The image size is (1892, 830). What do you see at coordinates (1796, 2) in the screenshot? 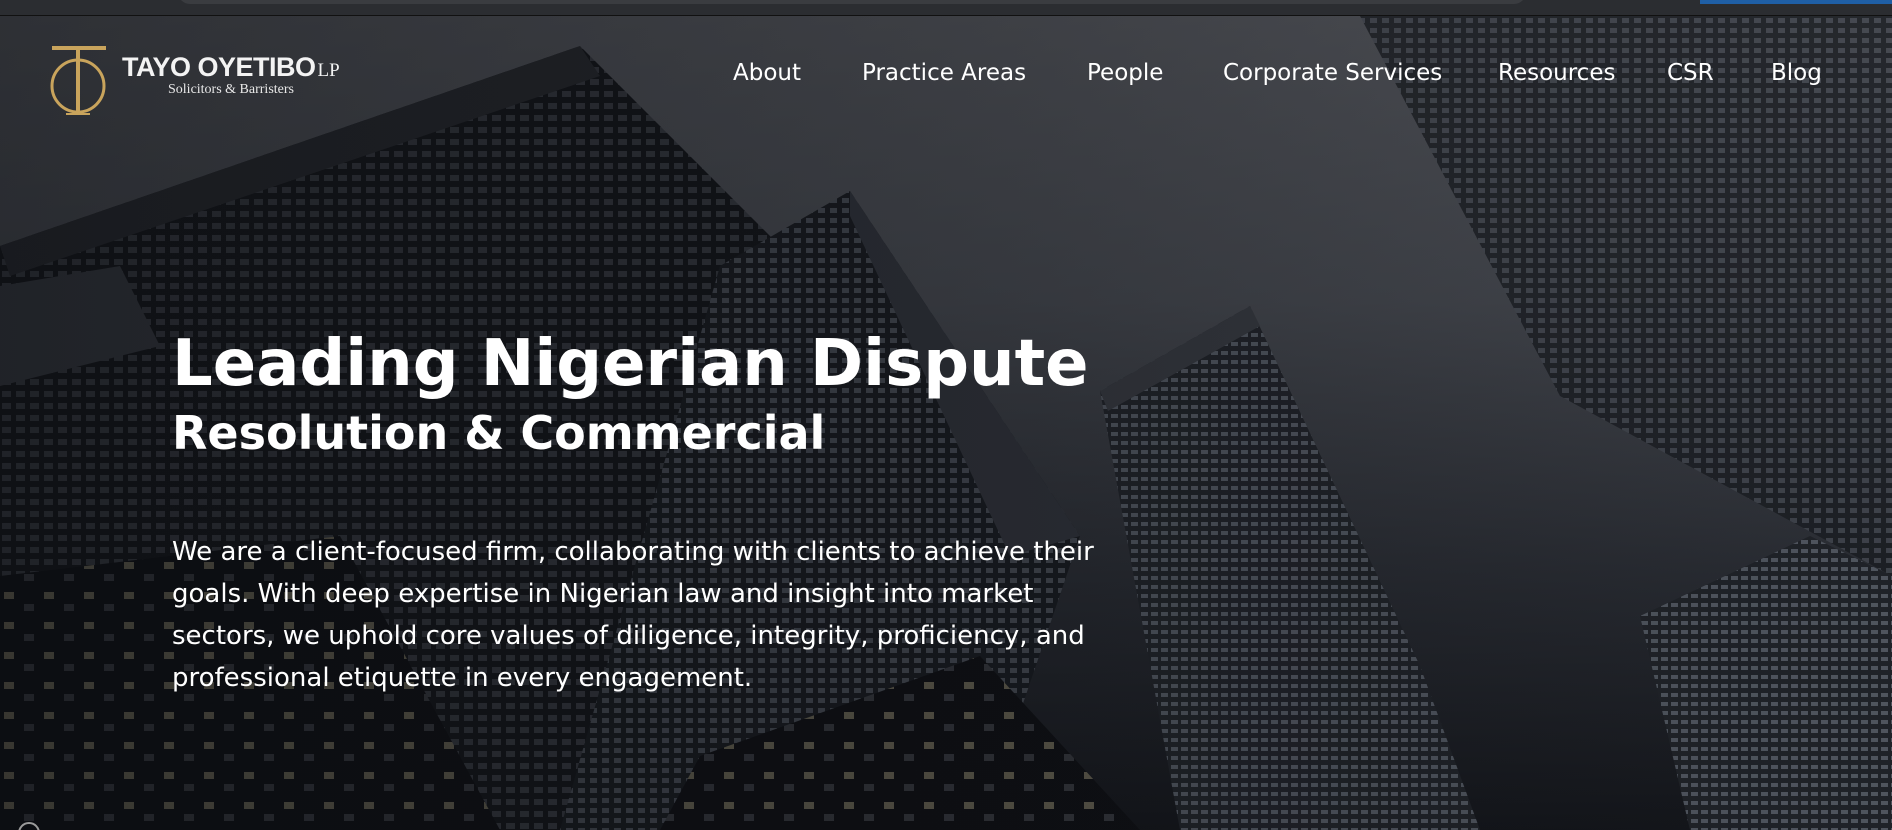
I see `browser-accent-bar` at bounding box center [1796, 2].